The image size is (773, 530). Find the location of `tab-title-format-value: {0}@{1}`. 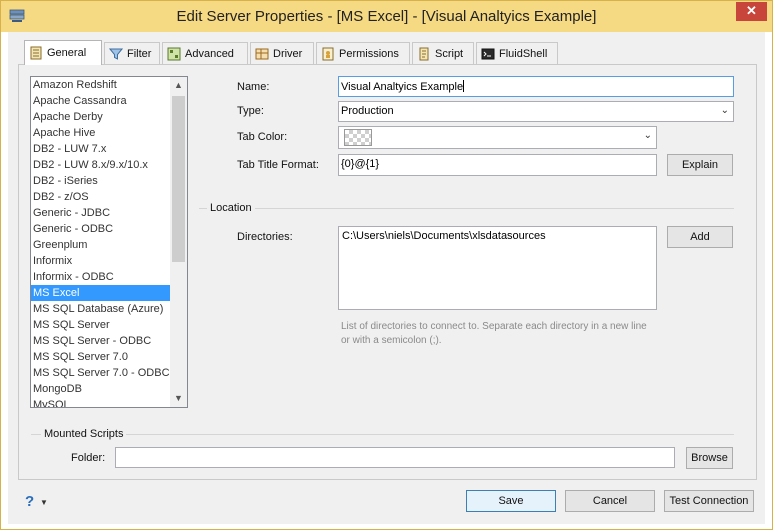

tab-title-format-value: {0}@{1} is located at coordinates (360, 164).